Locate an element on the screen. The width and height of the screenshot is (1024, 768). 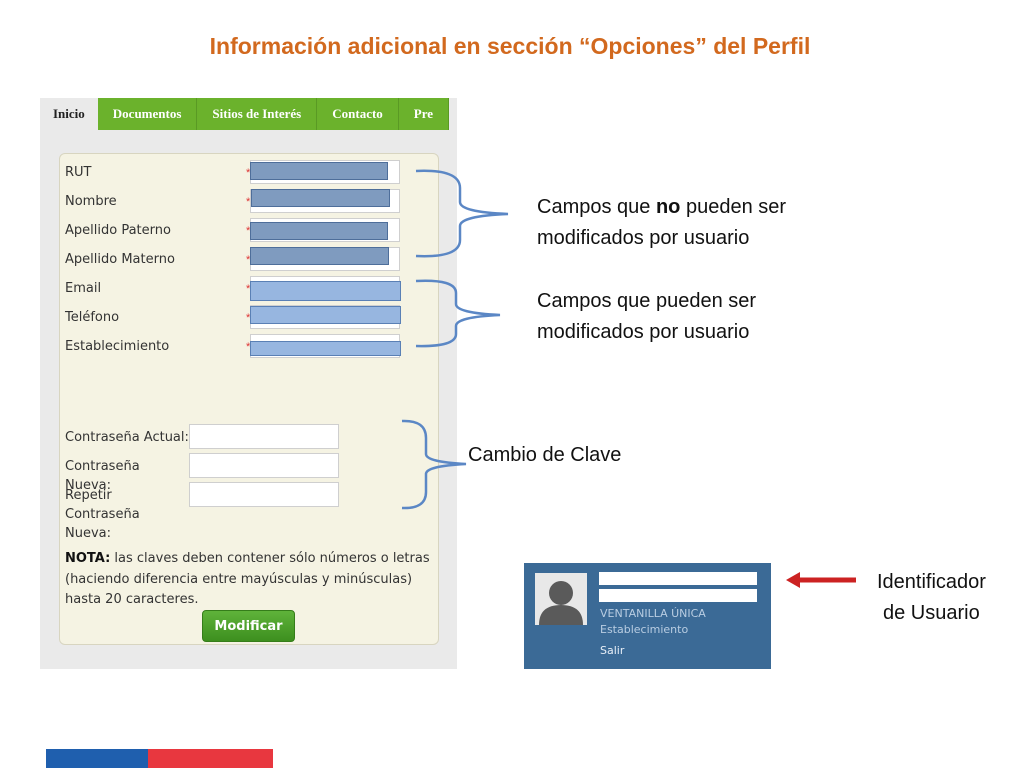
annotation-text: Campos que pueden ser is located at coordinates (647, 301).